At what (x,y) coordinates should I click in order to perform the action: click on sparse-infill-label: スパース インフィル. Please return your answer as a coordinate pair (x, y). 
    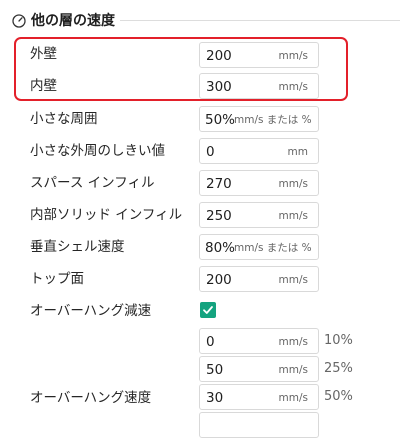
    Looking at the image, I should click on (92, 183).